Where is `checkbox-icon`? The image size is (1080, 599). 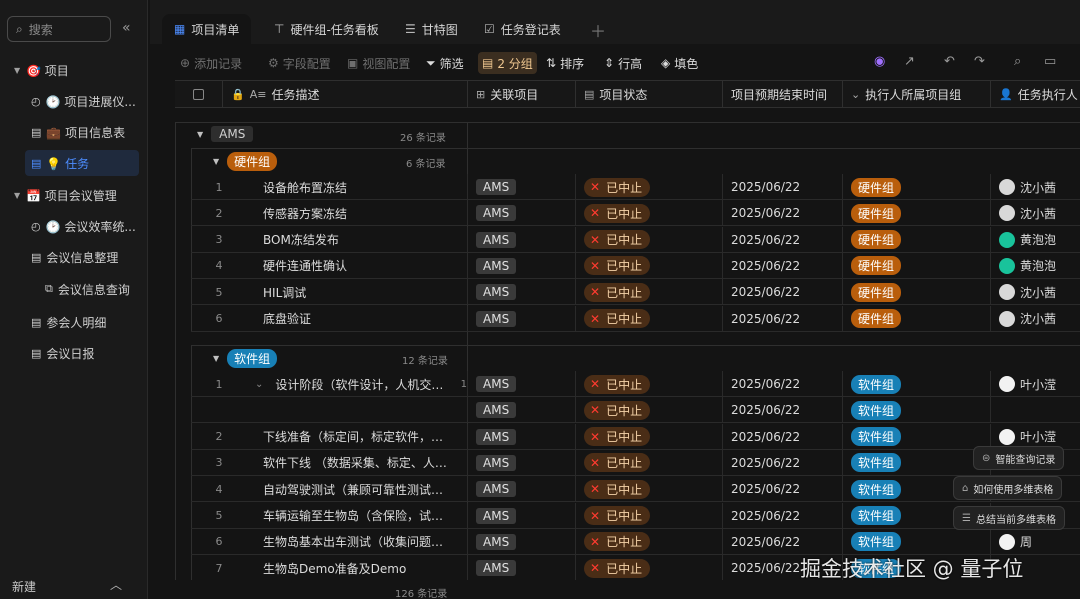
checkbox-icon is located at coordinates (198, 94).